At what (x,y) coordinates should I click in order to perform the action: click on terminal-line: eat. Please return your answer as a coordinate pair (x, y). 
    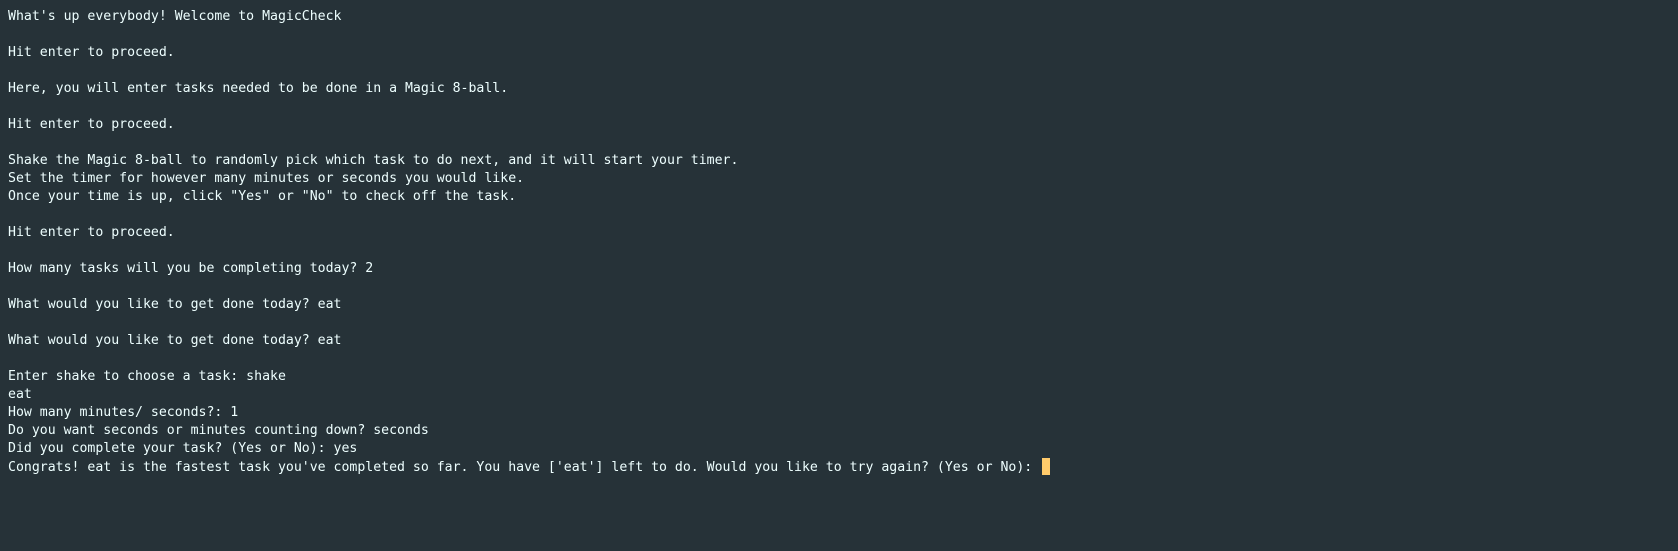
    Looking at the image, I should click on (20, 394).